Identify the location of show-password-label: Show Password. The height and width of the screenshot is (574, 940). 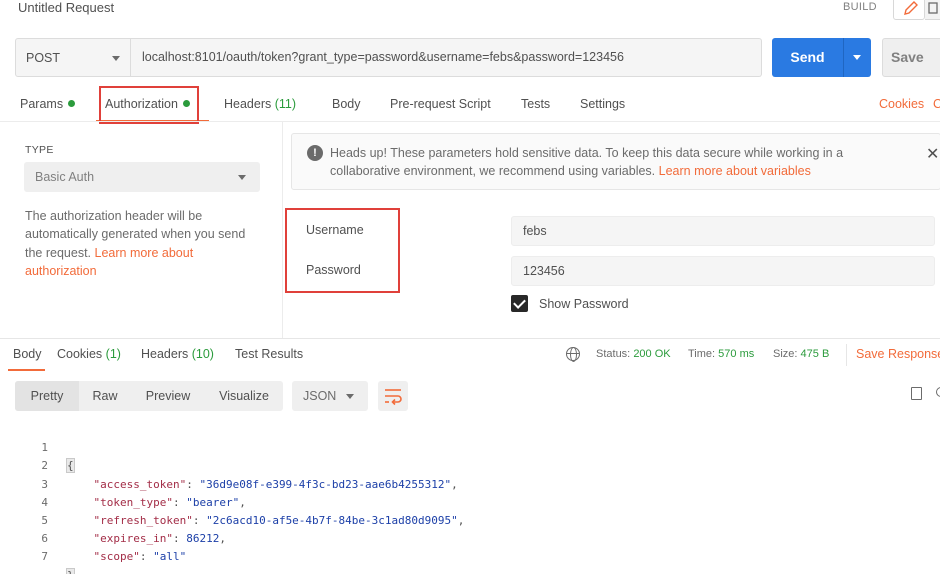
(584, 304).